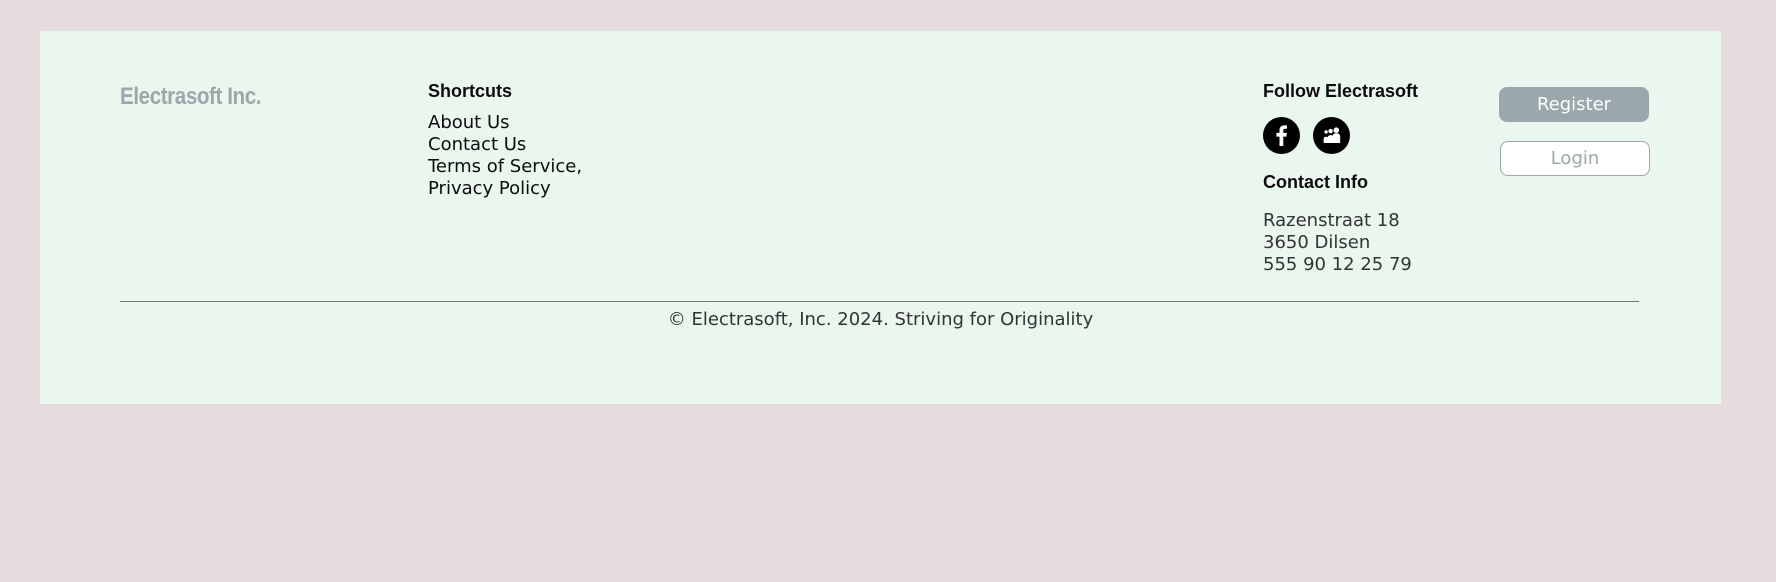  What do you see at coordinates (470, 91) in the screenshot?
I see `shortcuts-heading: Shortcuts` at bounding box center [470, 91].